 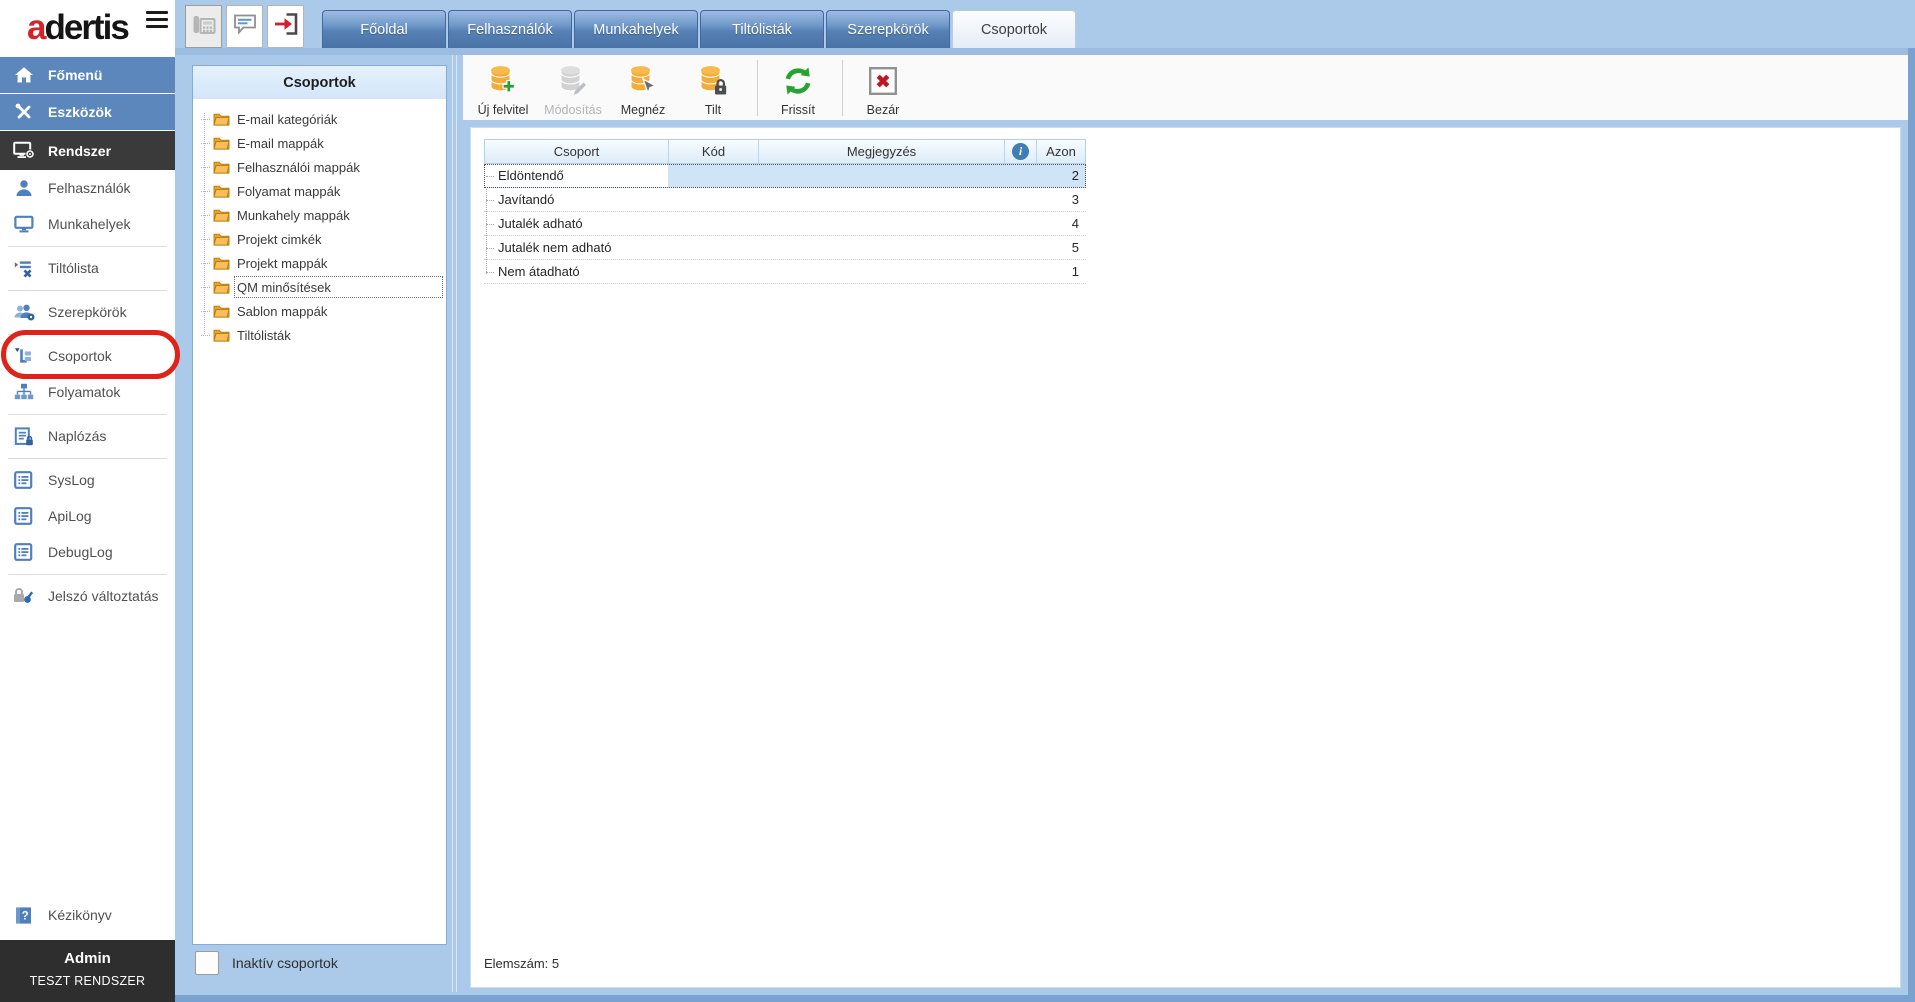 I want to click on sidebar-item-kezikonyv: ? Kézikönyv, so click(x=87, y=915).